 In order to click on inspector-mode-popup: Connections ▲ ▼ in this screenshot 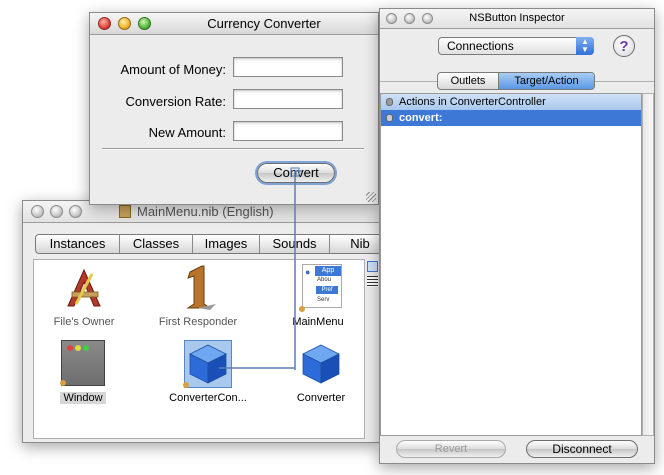, I will do `click(516, 46)`.